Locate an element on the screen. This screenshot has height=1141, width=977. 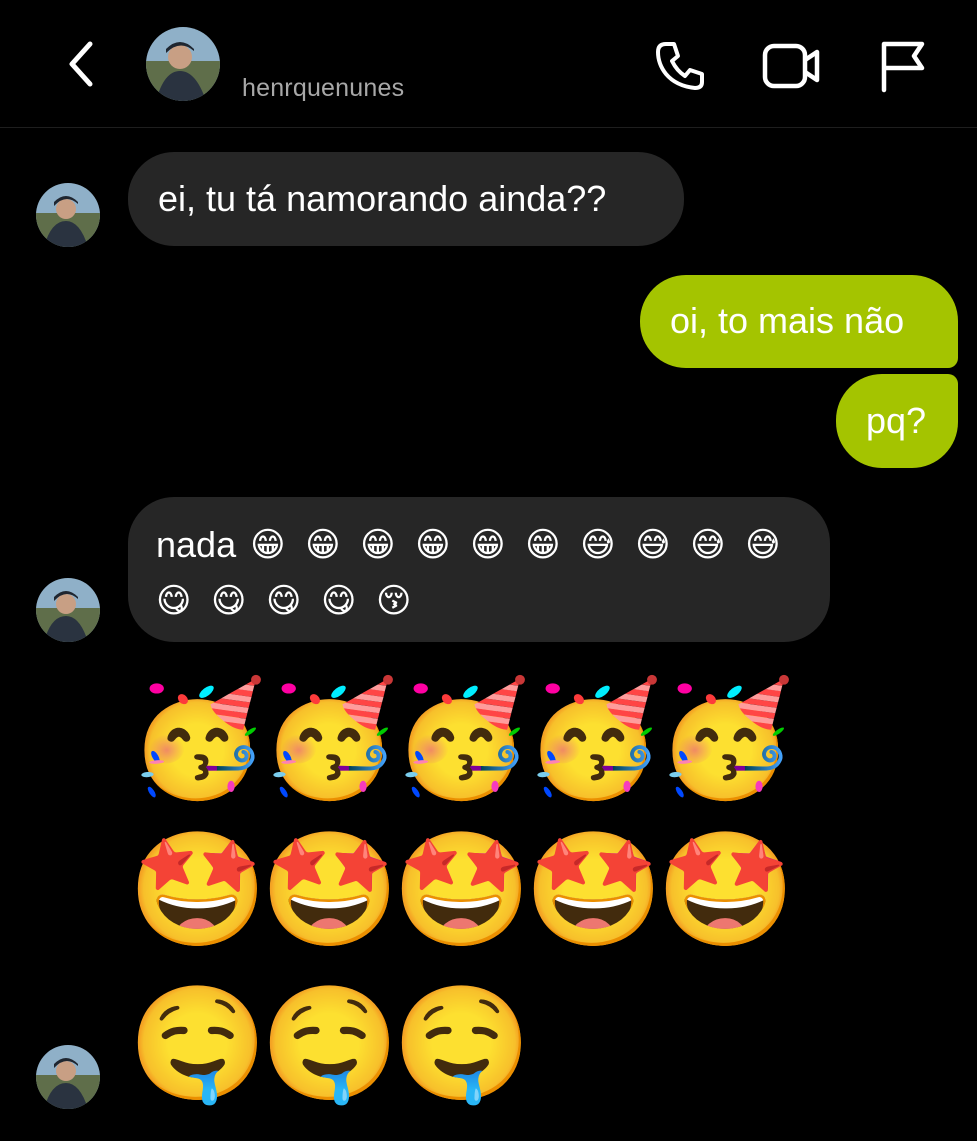
report-button is located at coordinates (903, 66).